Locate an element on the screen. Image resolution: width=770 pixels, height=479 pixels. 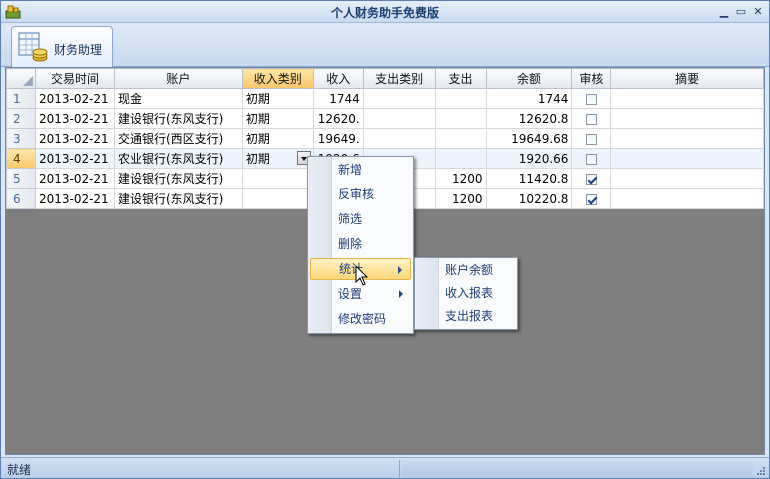
submenu-arrow-icon is located at coordinates (401, 294).